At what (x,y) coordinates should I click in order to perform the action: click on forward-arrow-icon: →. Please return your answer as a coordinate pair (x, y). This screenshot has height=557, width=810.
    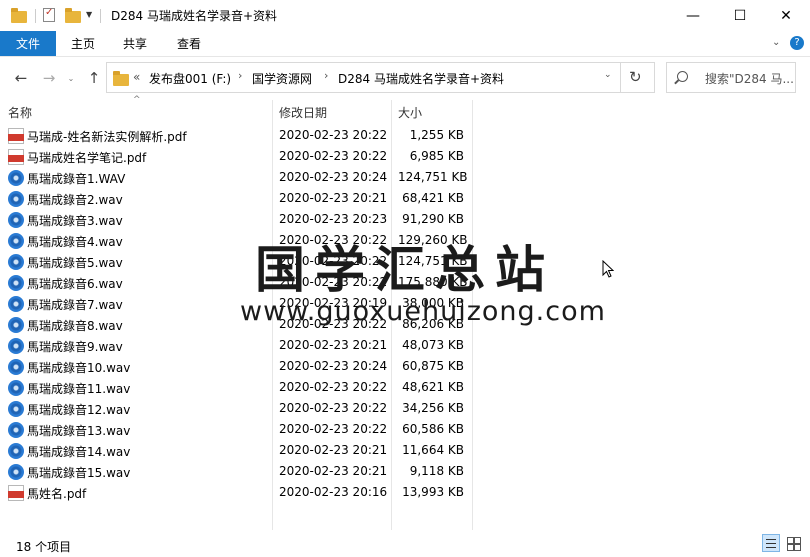
    Looking at the image, I should click on (49, 78).